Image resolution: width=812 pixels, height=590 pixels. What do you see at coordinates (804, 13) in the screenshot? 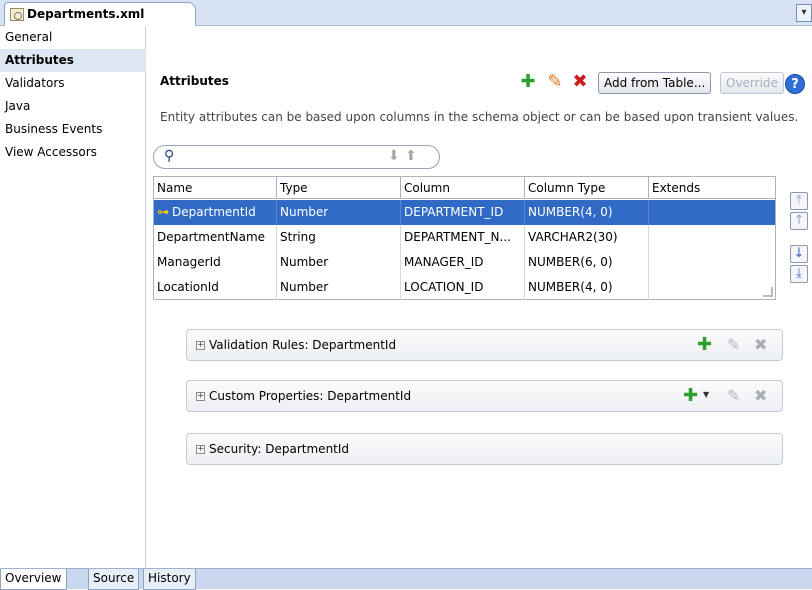
I see `tab-list-dropdown: ▾` at bounding box center [804, 13].